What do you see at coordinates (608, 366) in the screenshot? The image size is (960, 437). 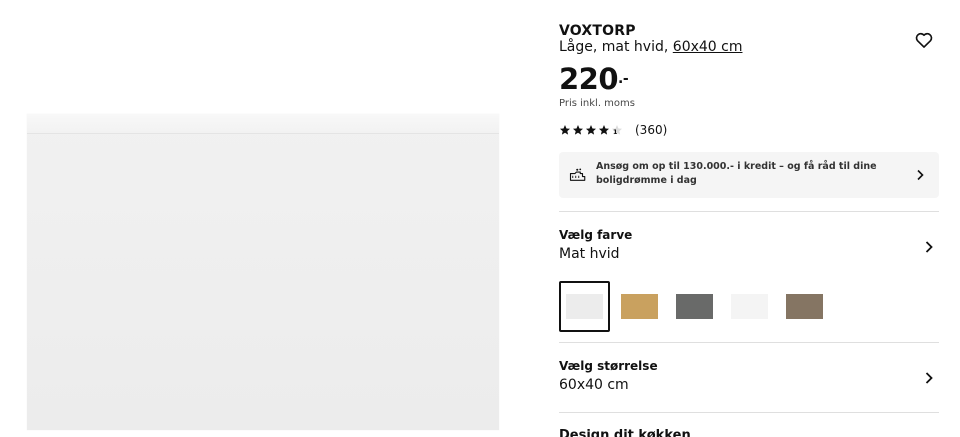 I see `size-section-label: Vælg størrelse` at bounding box center [608, 366].